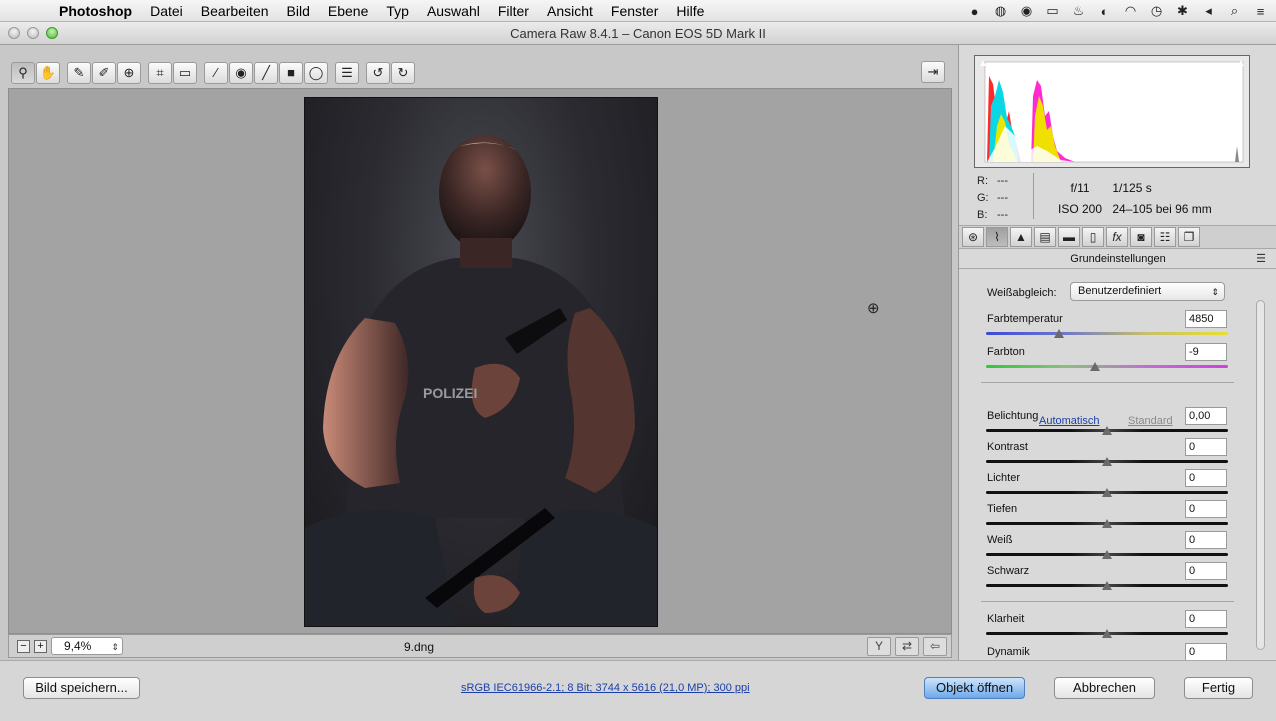 This screenshot has width=1276, height=721. What do you see at coordinates (48, 72) in the screenshot?
I see `hand-tool: ✋` at bounding box center [48, 72].